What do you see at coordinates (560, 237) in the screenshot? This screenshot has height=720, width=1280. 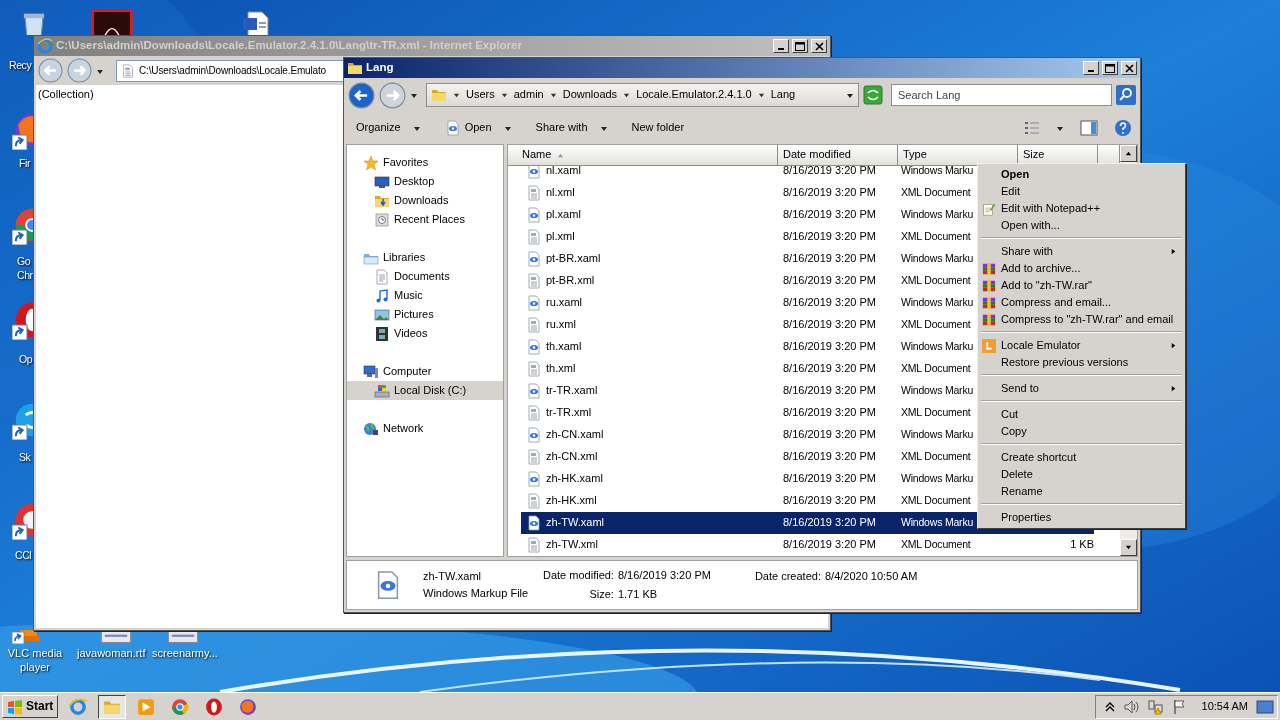 I see `file-name: pl.xml` at bounding box center [560, 237].